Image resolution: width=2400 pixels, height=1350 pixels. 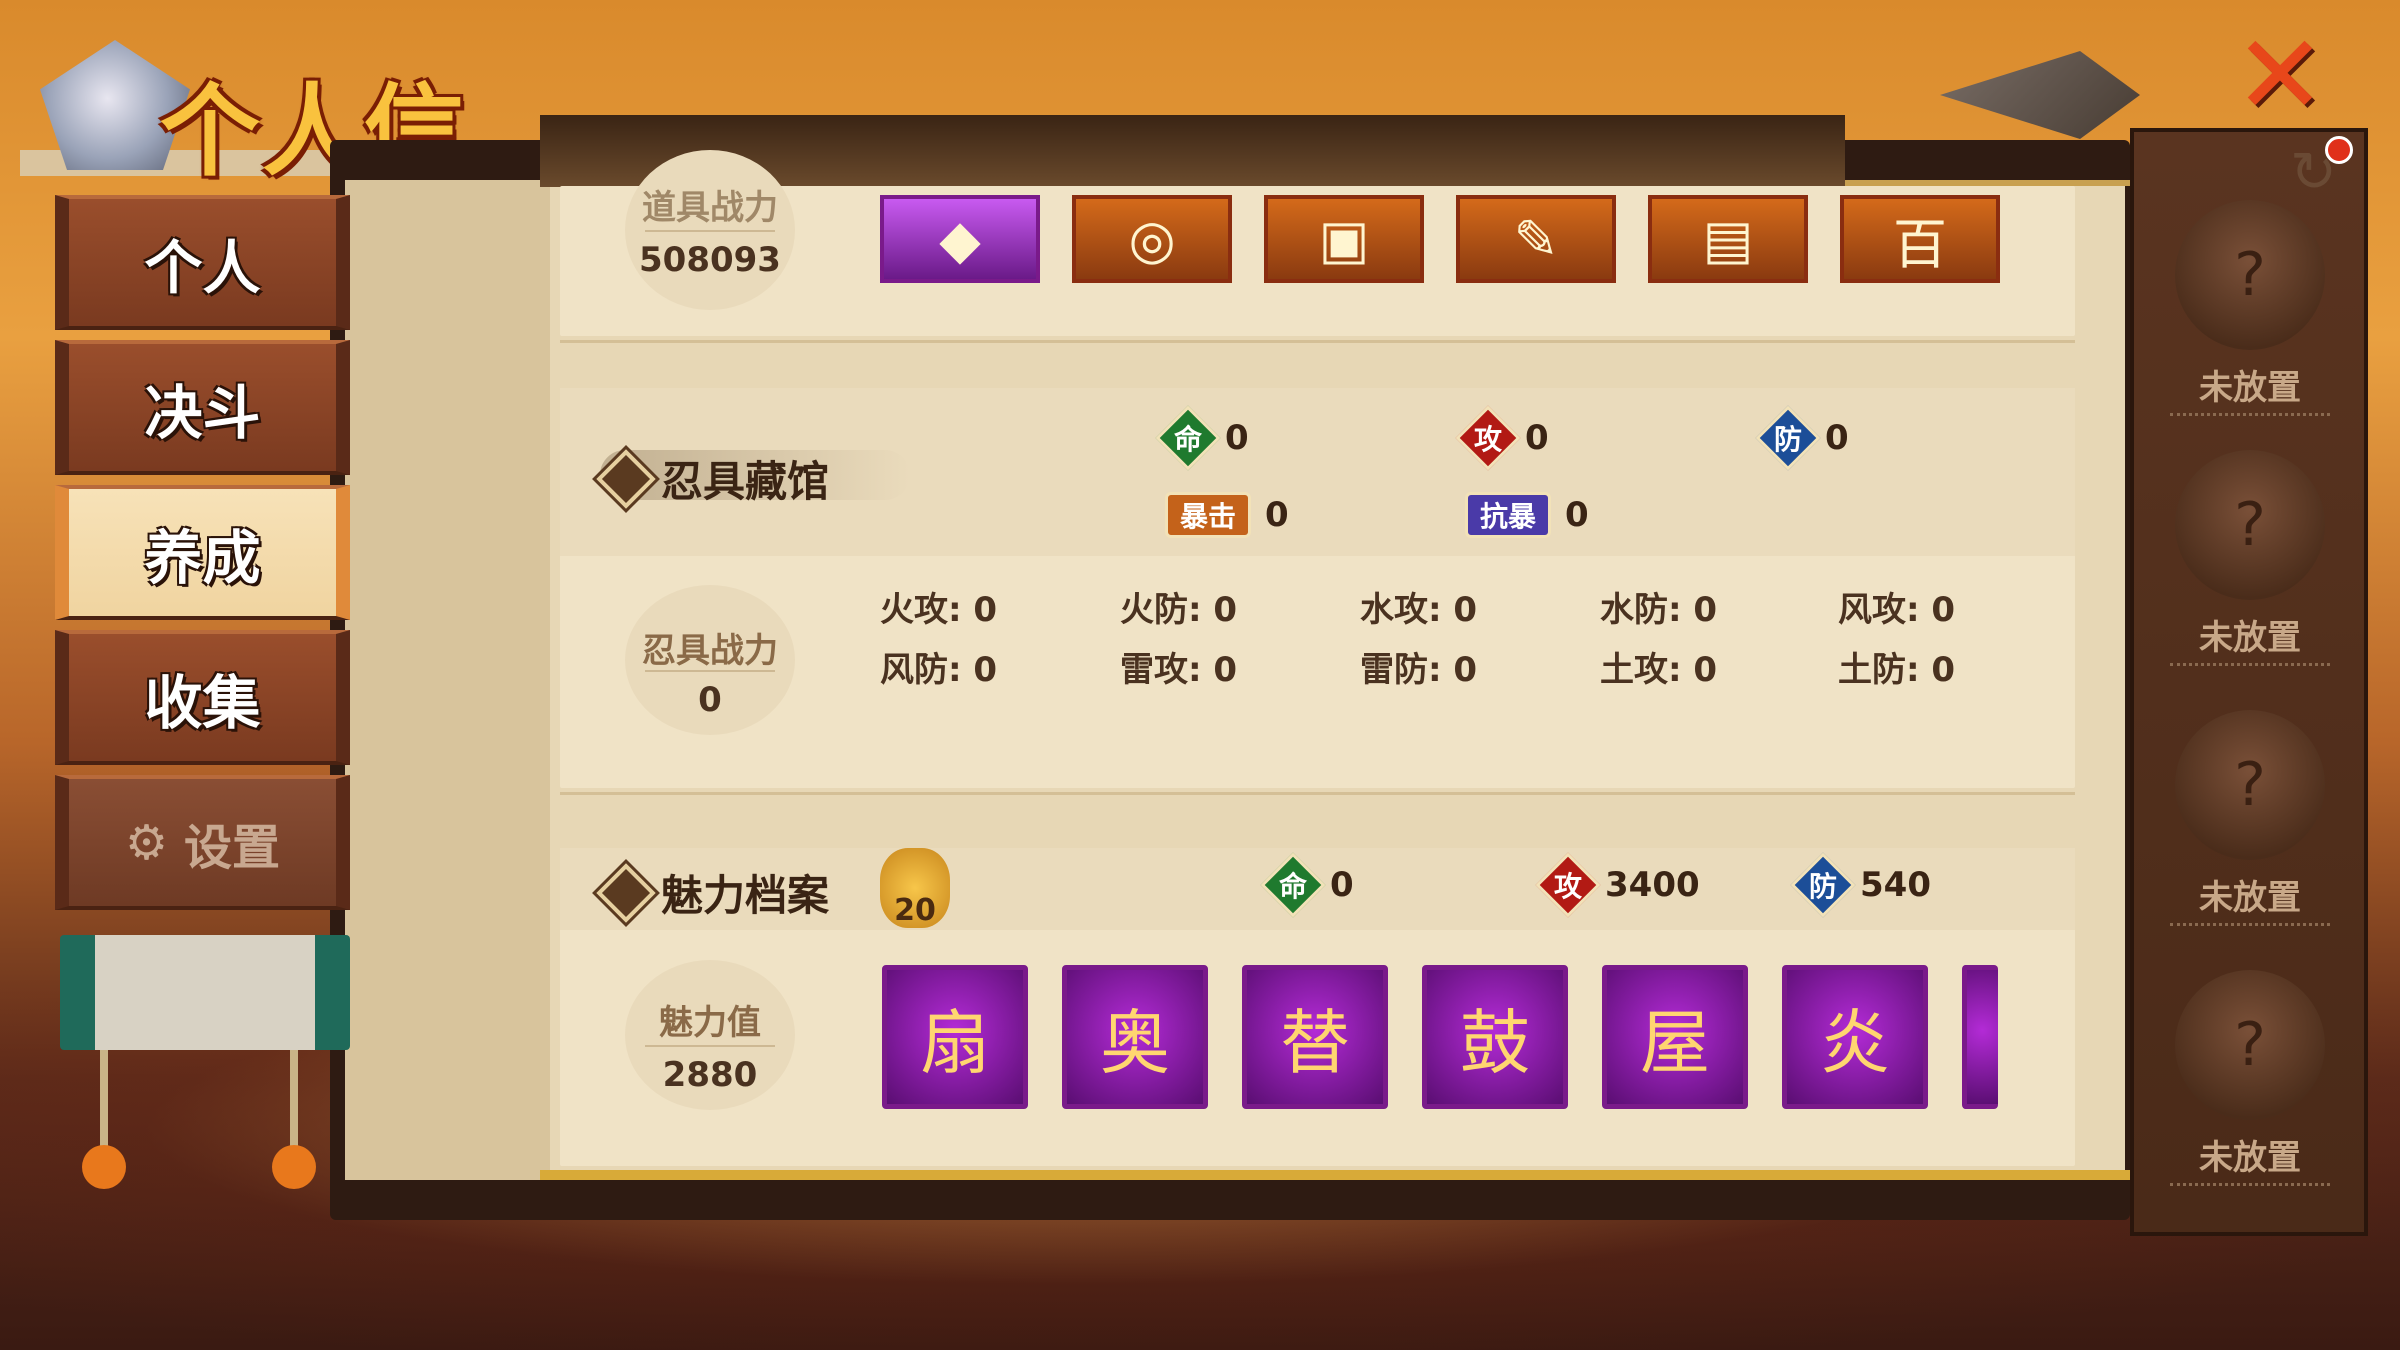 I want to click on ninja-tools-power-value: 0, so click(x=710, y=700).